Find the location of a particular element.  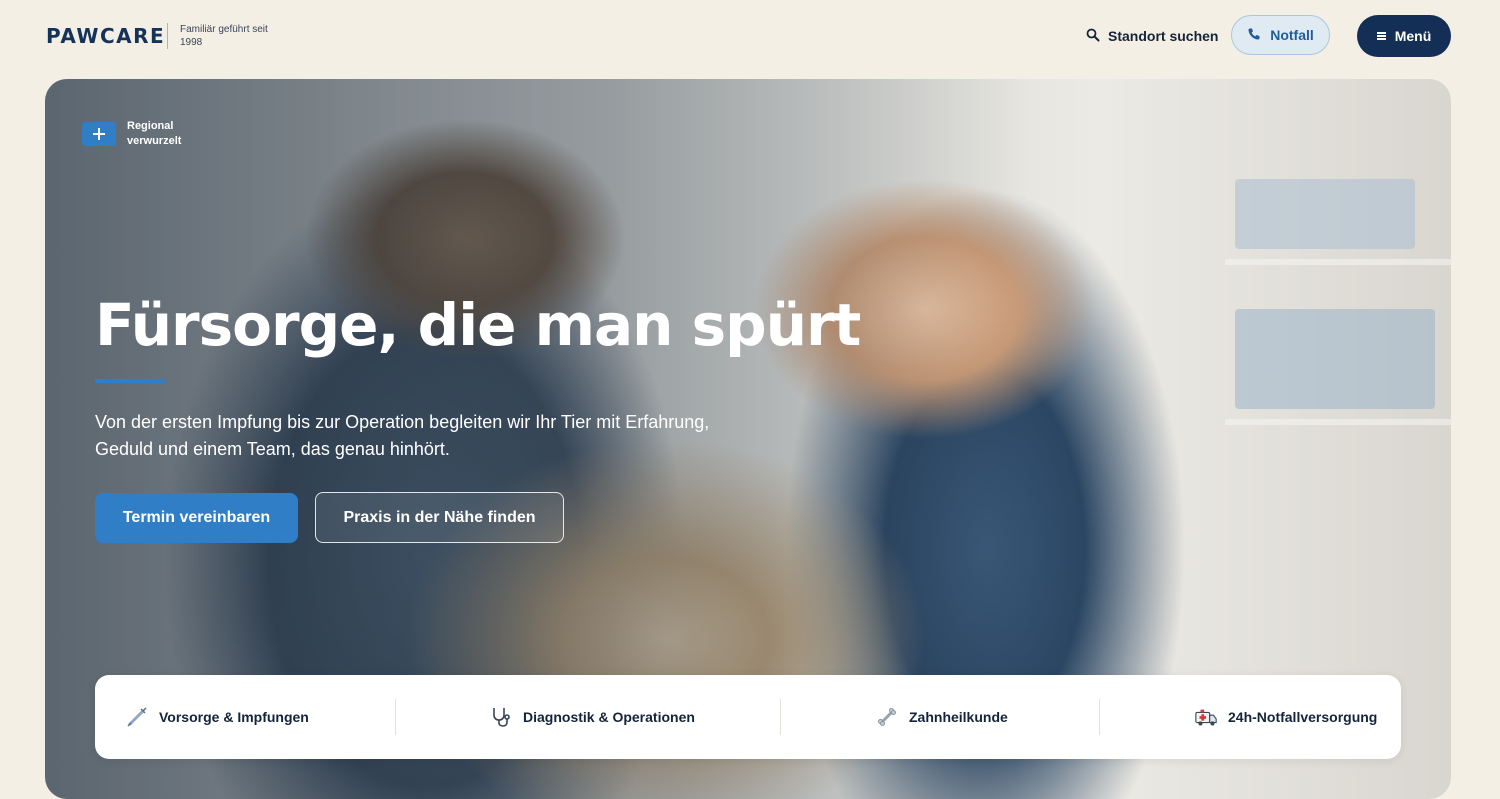

logo-care: CARE is located at coordinates (132, 36).